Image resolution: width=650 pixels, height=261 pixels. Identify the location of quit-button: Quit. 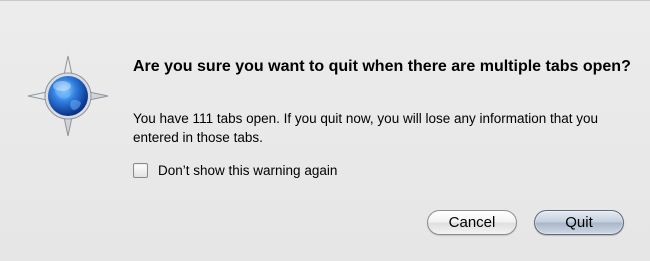
(579, 222).